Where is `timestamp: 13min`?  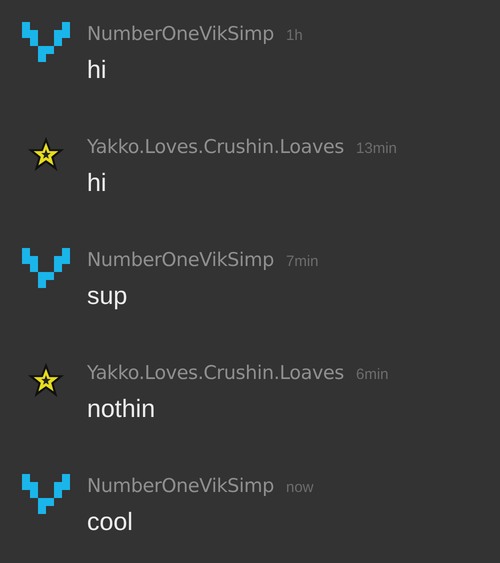 timestamp: 13min is located at coordinates (376, 149).